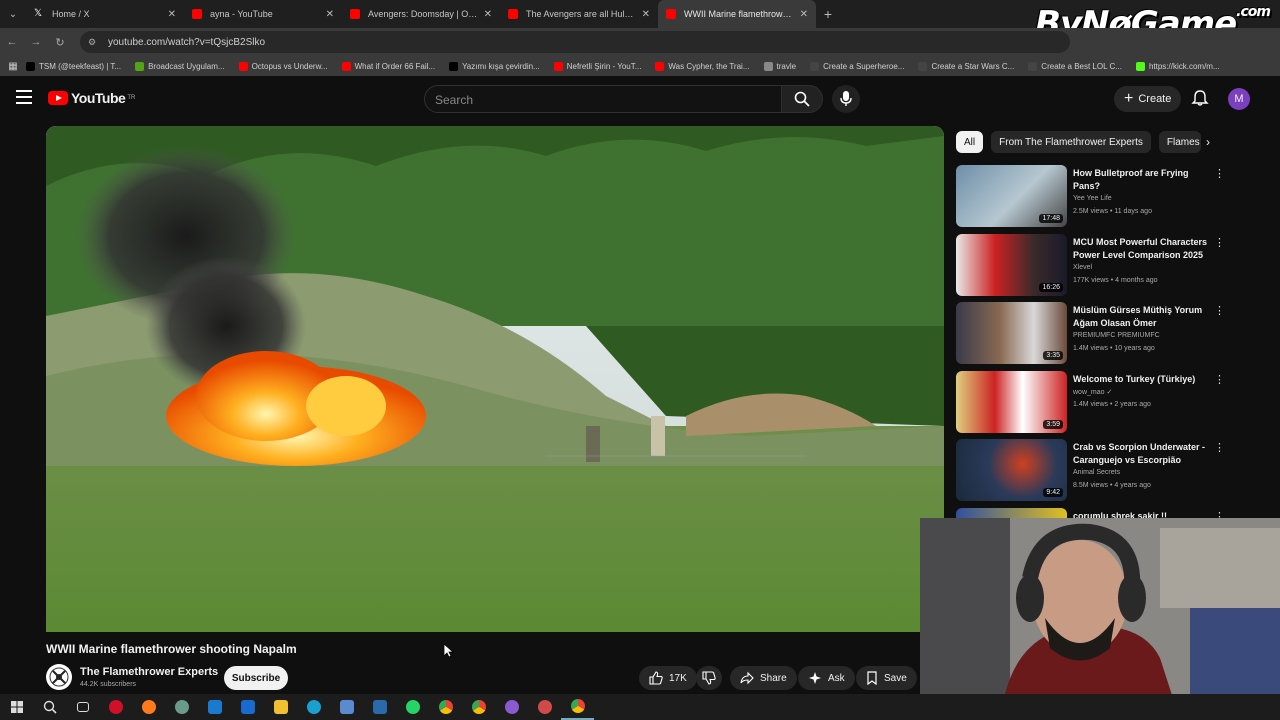 This screenshot has height=720, width=1280. What do you see at coordinates (1179, 142) in the screenshot?
I see `chip-flames: Flames` at bounding box center [1179, 142].